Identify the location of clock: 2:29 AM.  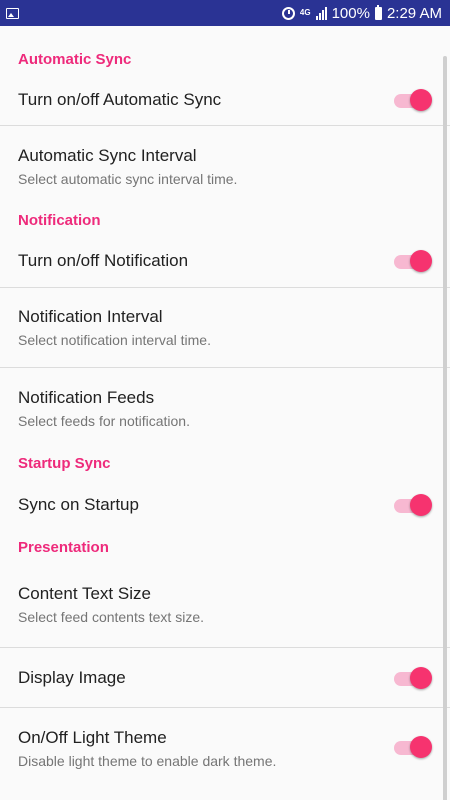
(414, 13).